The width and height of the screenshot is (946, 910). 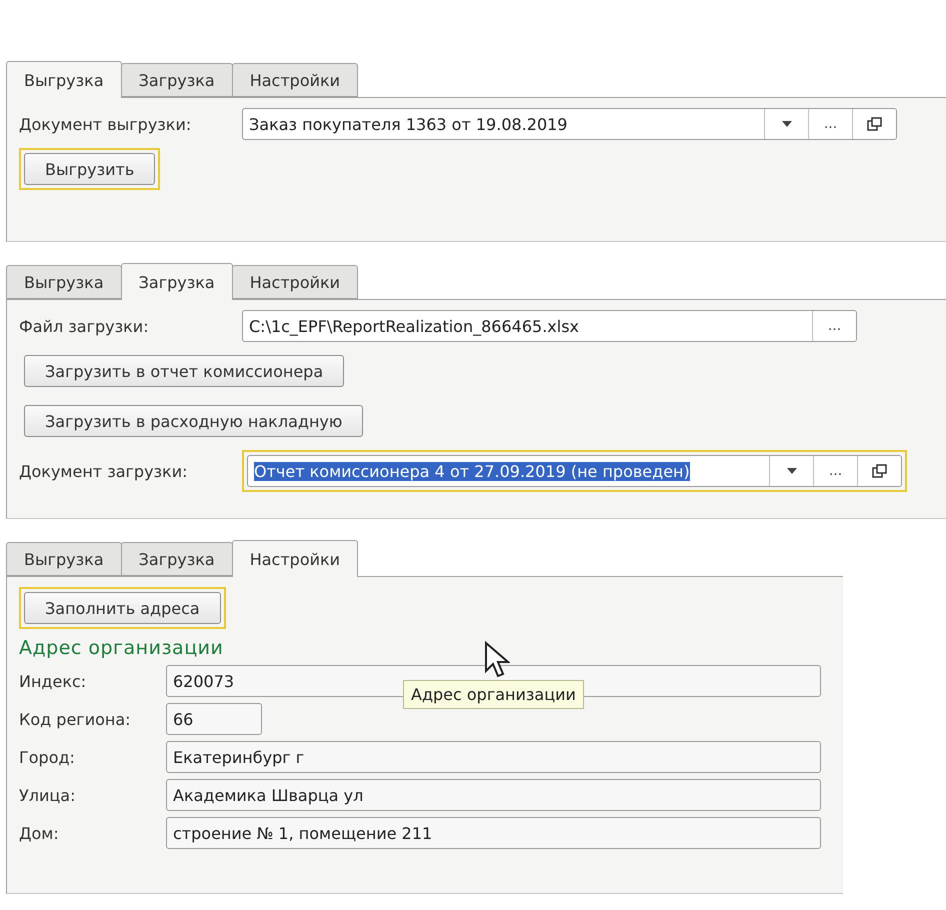 I want to click on field-label: Файл загрузки:, so click(x=84, y=326).